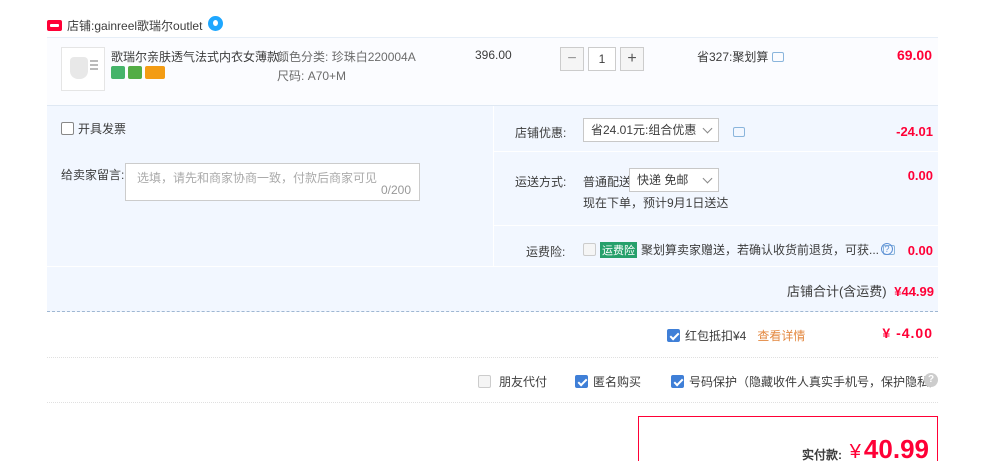 This screenshot has width=996, height=461. Describe the element at coordinates (303, 57) in the screenshot. I see `sku-color-label: 颜色分类:` at that location.